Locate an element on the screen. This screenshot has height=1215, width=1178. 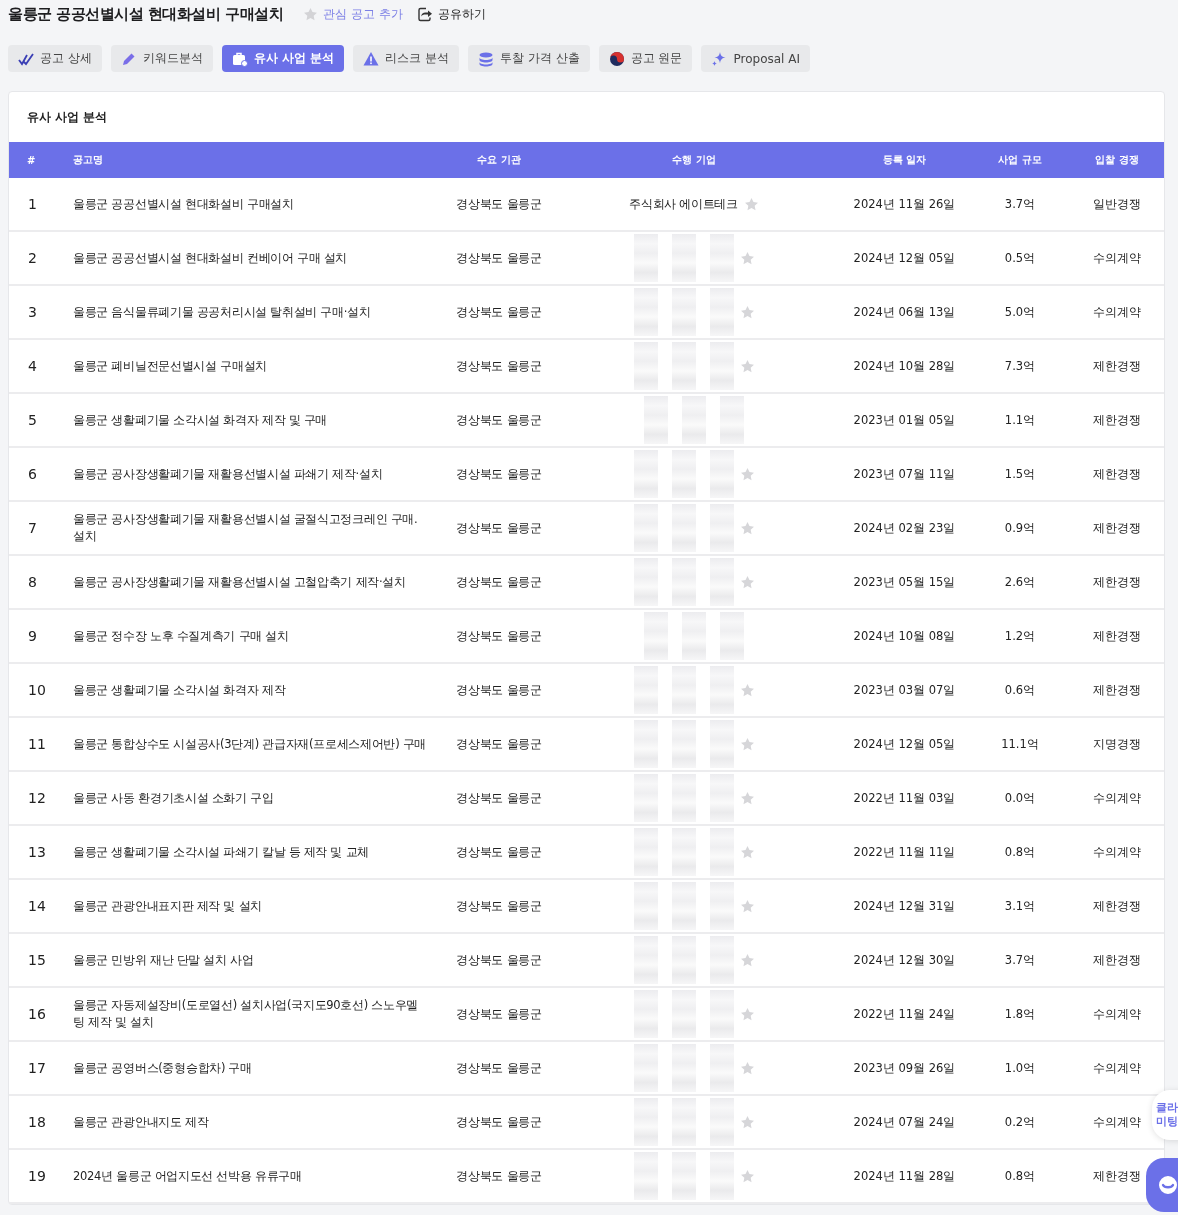
column-header: 수행 기업 is located at coordinates (694, 160).